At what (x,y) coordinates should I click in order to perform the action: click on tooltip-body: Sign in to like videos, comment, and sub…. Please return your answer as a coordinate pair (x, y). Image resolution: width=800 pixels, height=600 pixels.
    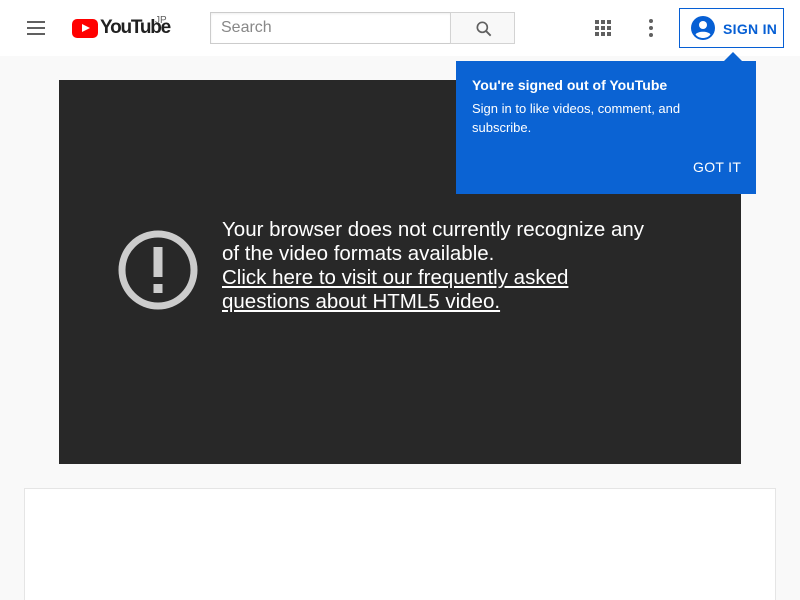
    Looking at the image, I should click on (576, 118).